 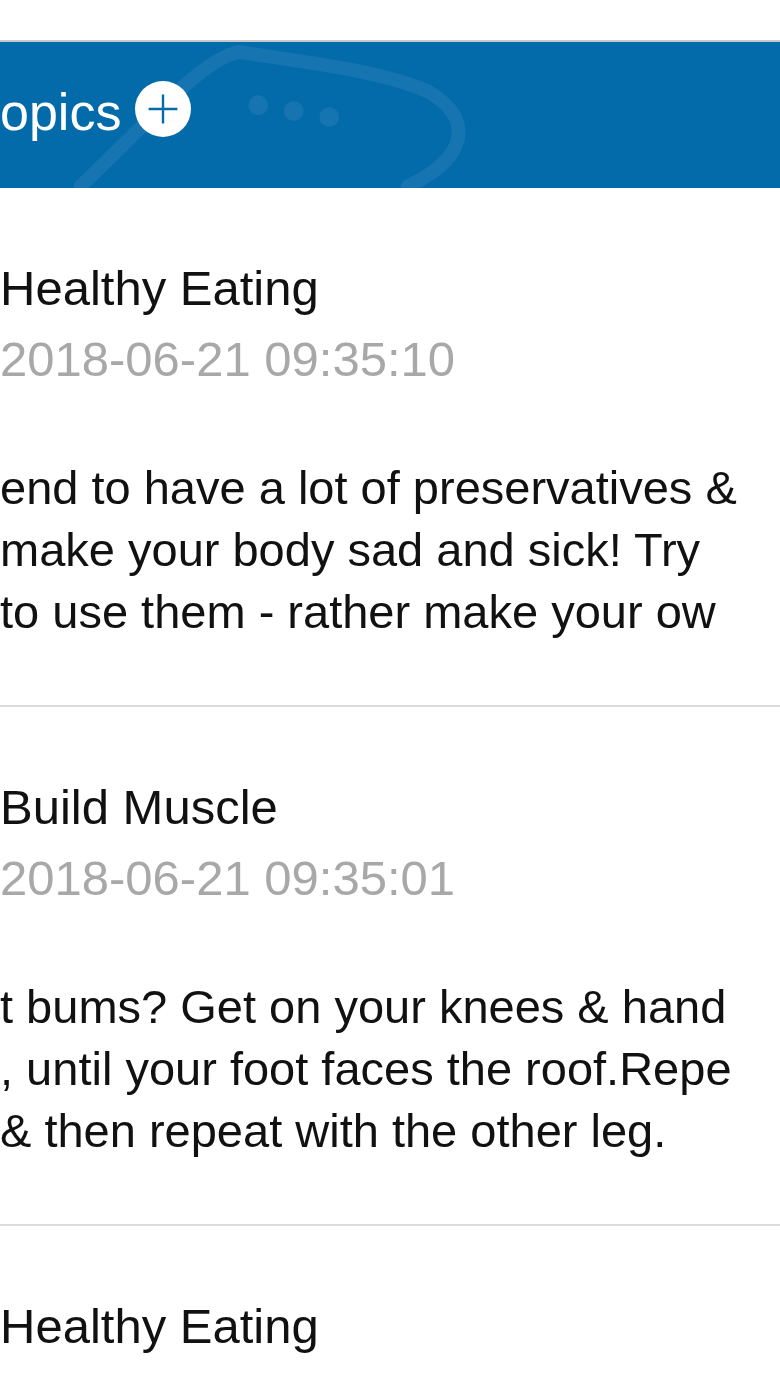 I want to click on header-title: opics, so click(x=61, y=112).